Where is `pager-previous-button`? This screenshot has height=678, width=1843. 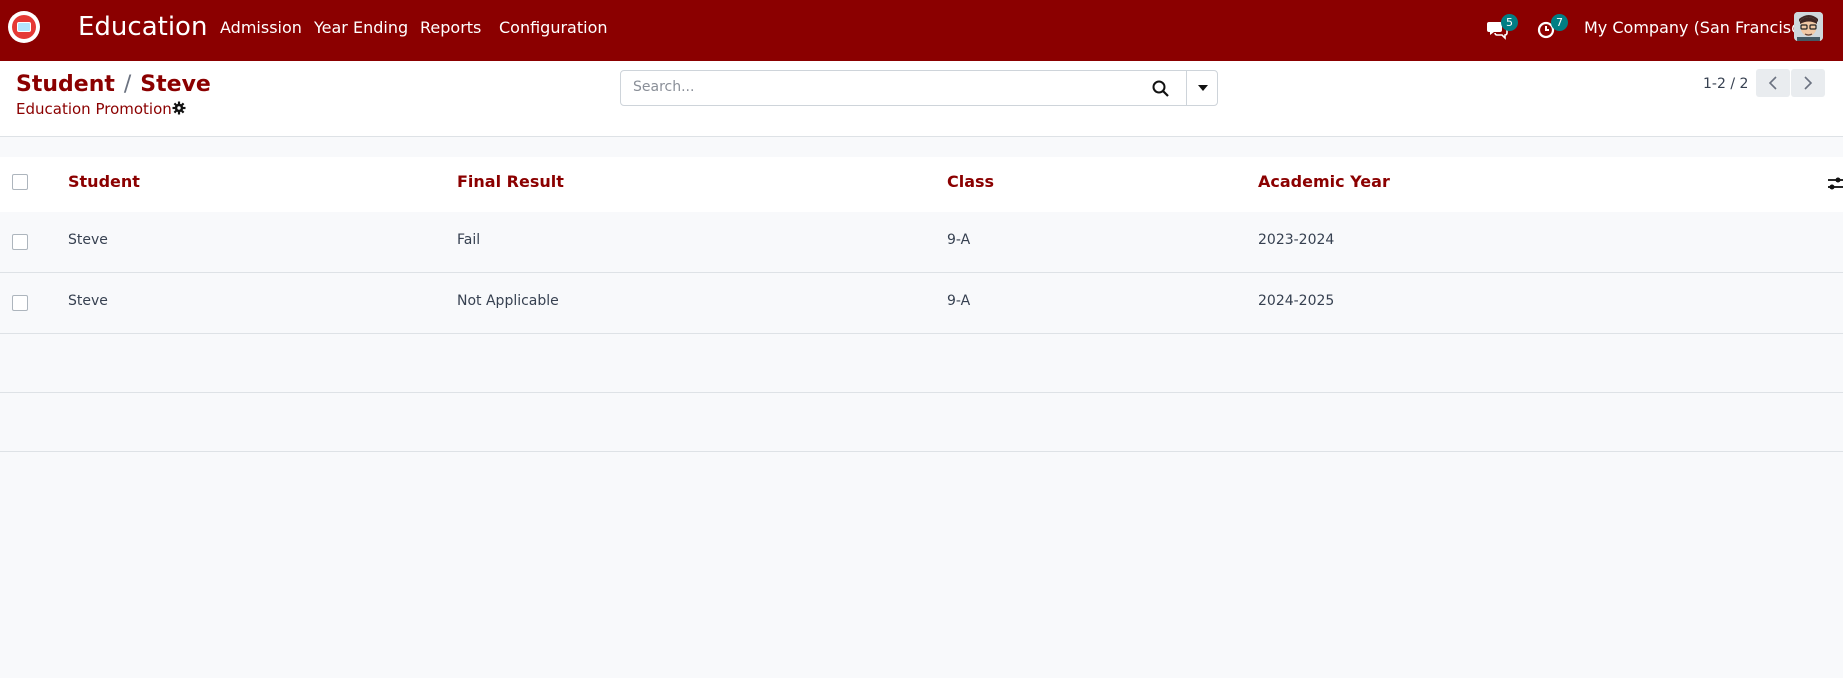
pager-previous-button is located at coordinates (1773, 83).